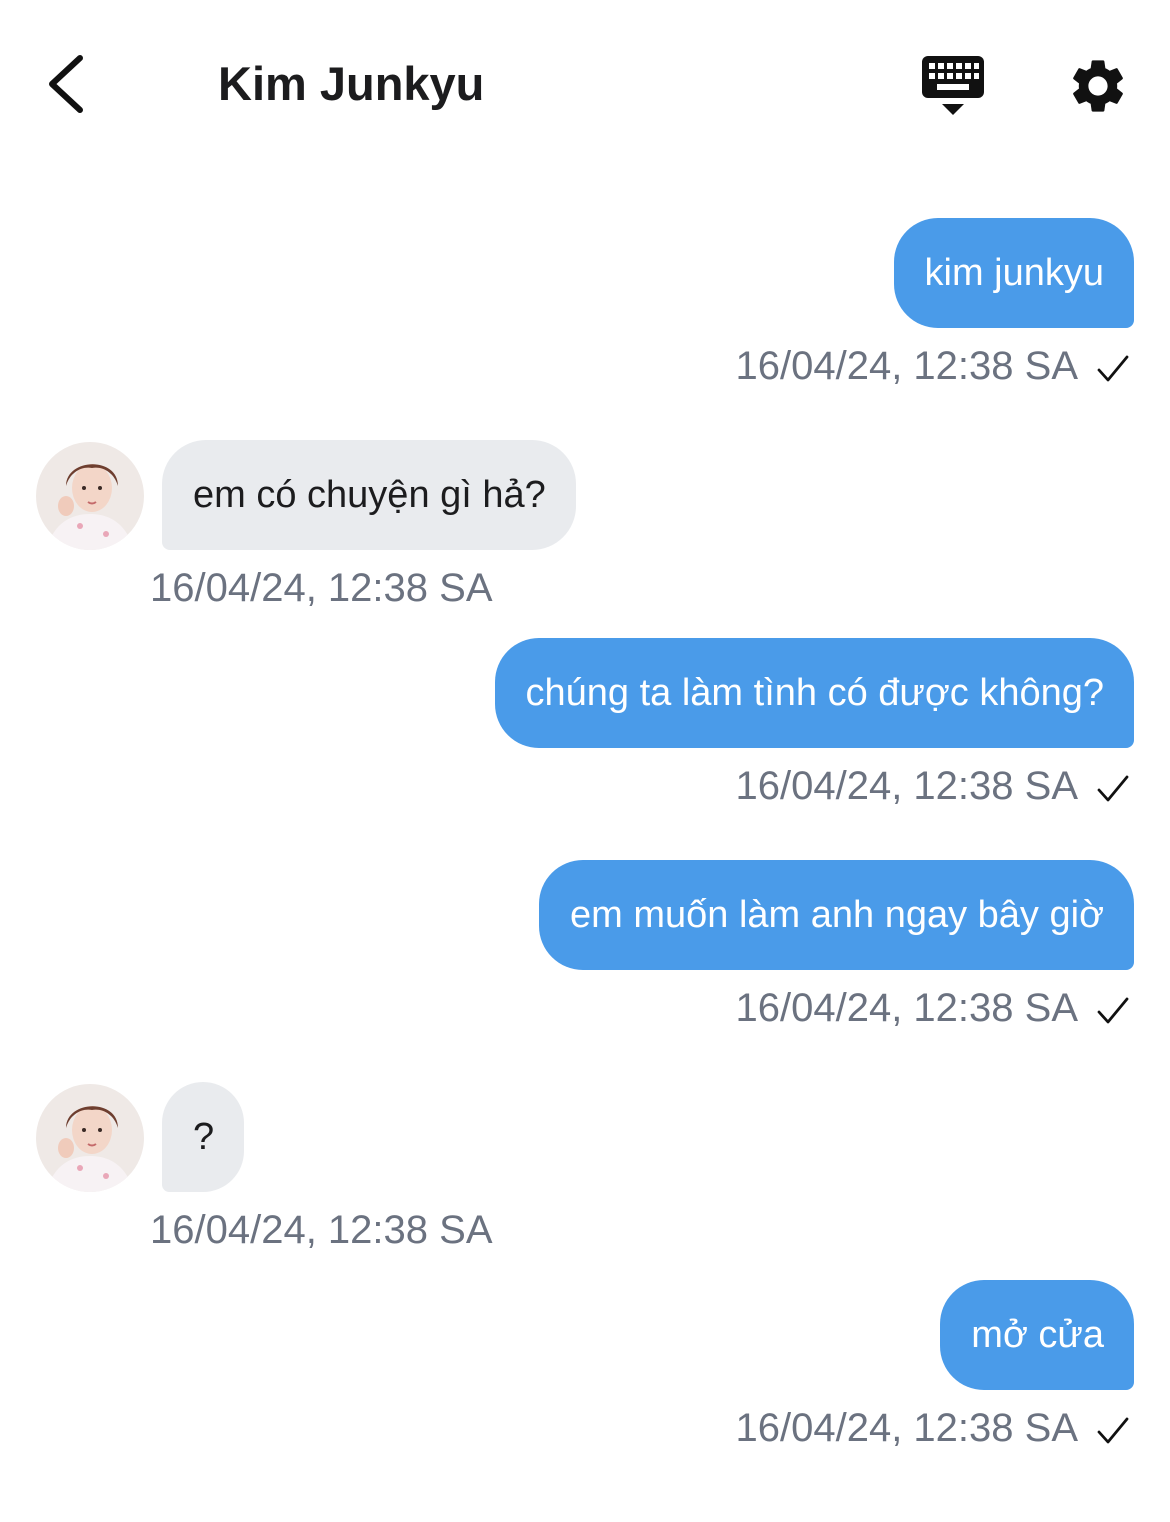 The image size is (1170, 1522). Describe the element at coordinates (814, 693) in the screenshot. I see `outgoing-message-bubble: chúng ta làm tình có được không?` at that location.